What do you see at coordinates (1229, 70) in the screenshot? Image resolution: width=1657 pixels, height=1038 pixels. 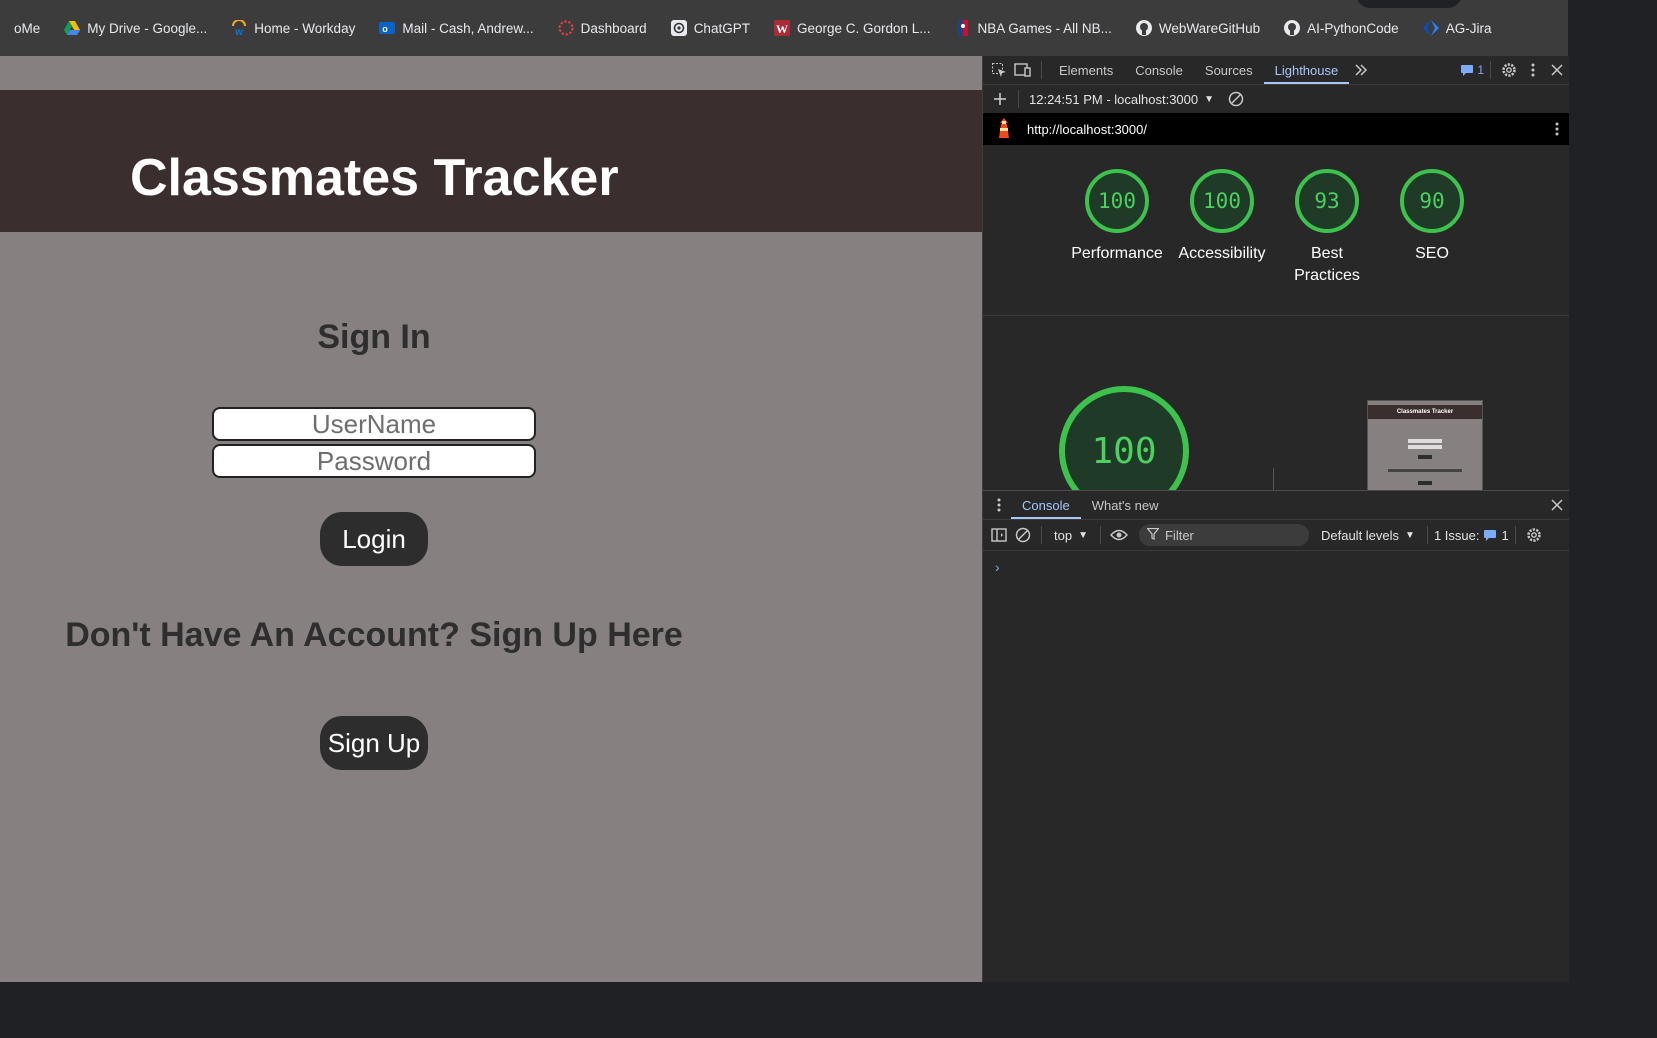 I see `tab-sources: Sources` at bounding box center [1229, 70].